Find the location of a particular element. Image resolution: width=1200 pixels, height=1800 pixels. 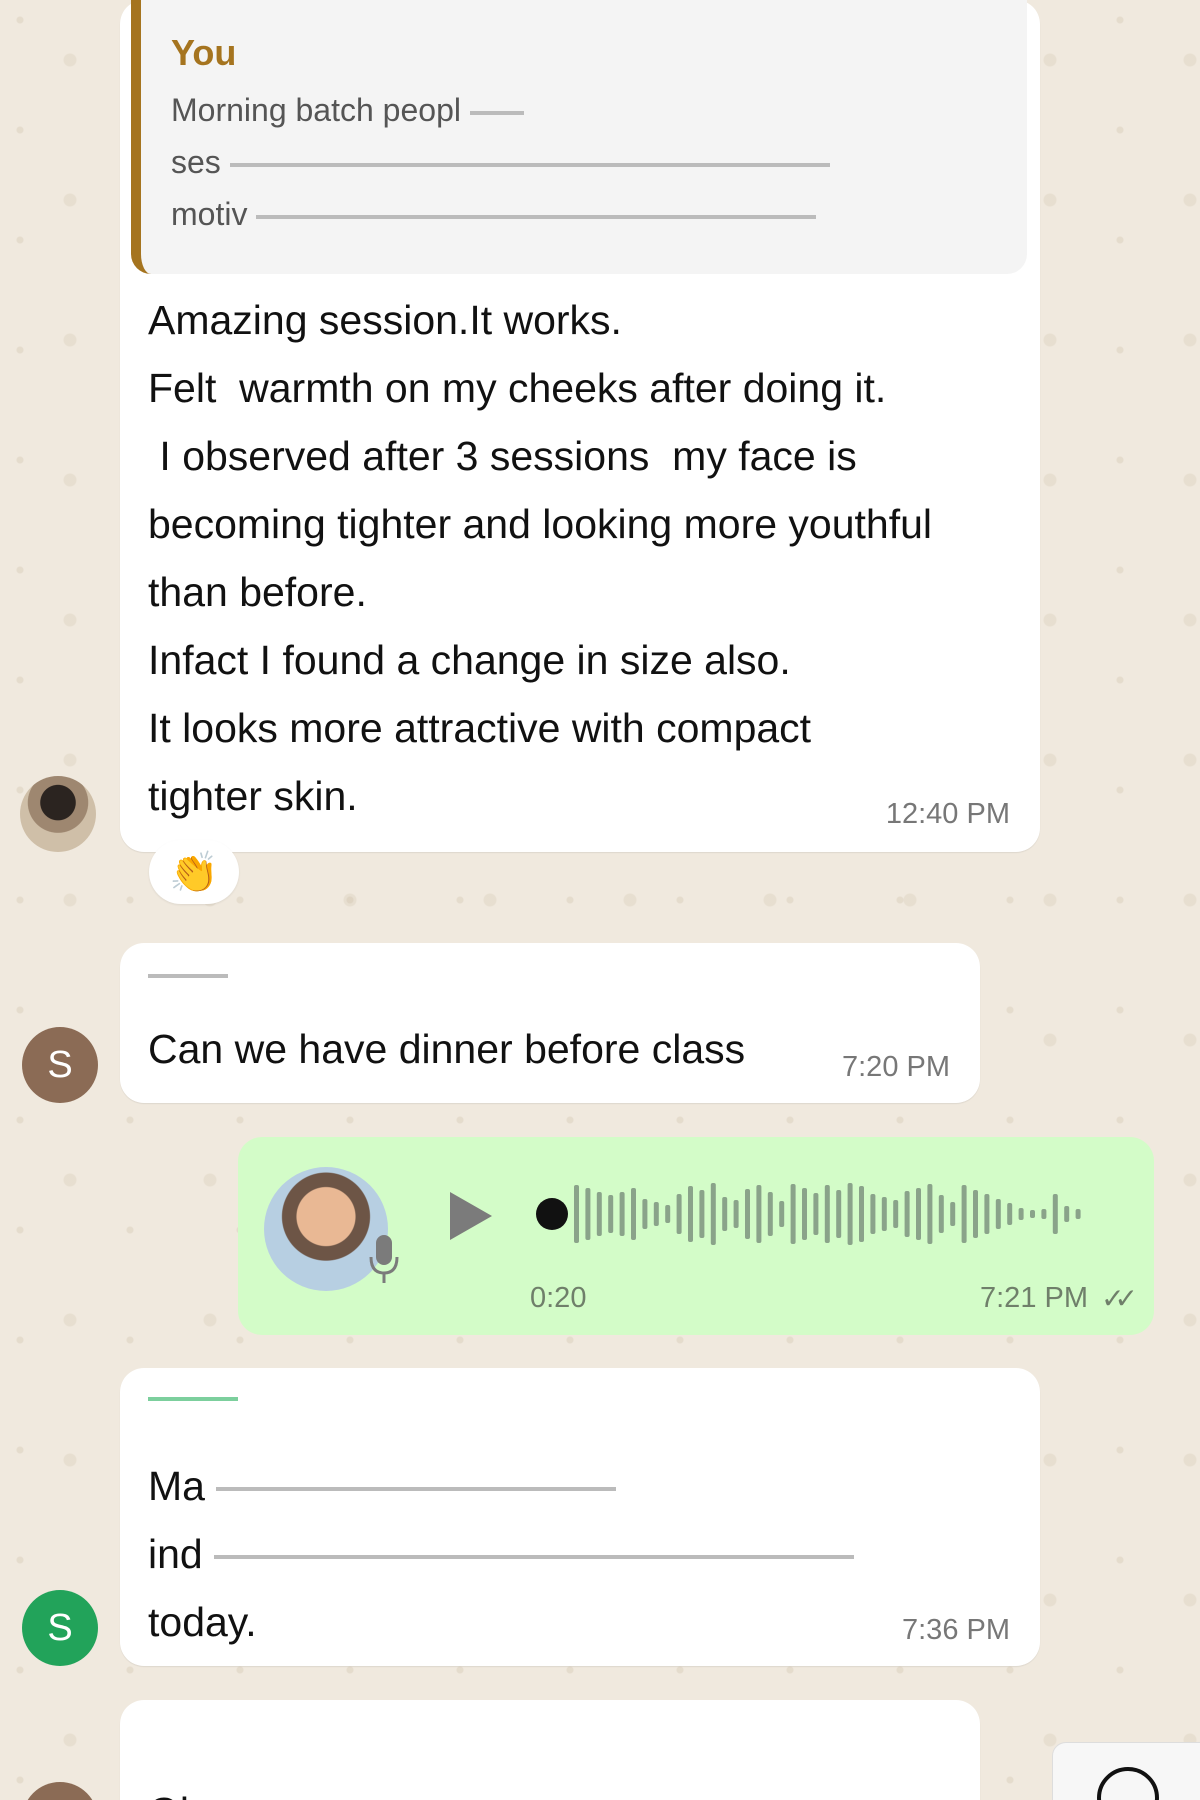

message-text-line: today. is located at coordinates (202, 1622).